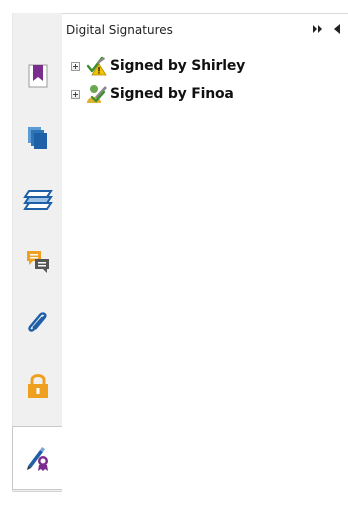 The image size is (348, 506). I want to click on collapse-panel-button, so click(318, 29).